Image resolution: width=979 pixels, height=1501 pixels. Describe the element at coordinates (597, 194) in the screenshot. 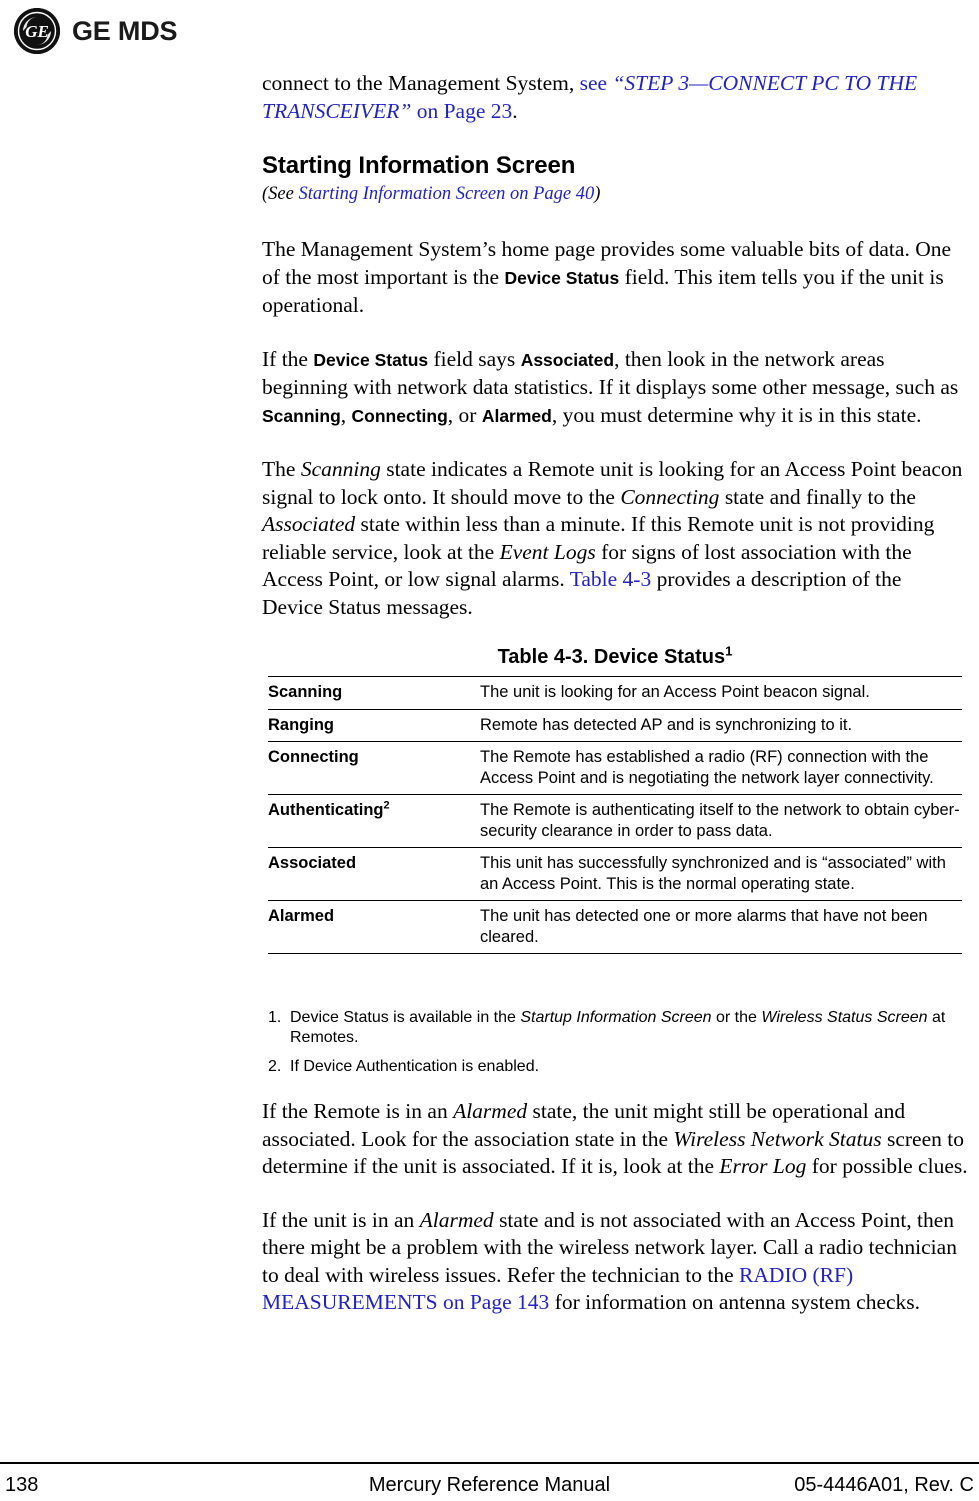

I see `subref-close-paren: )` at that location.